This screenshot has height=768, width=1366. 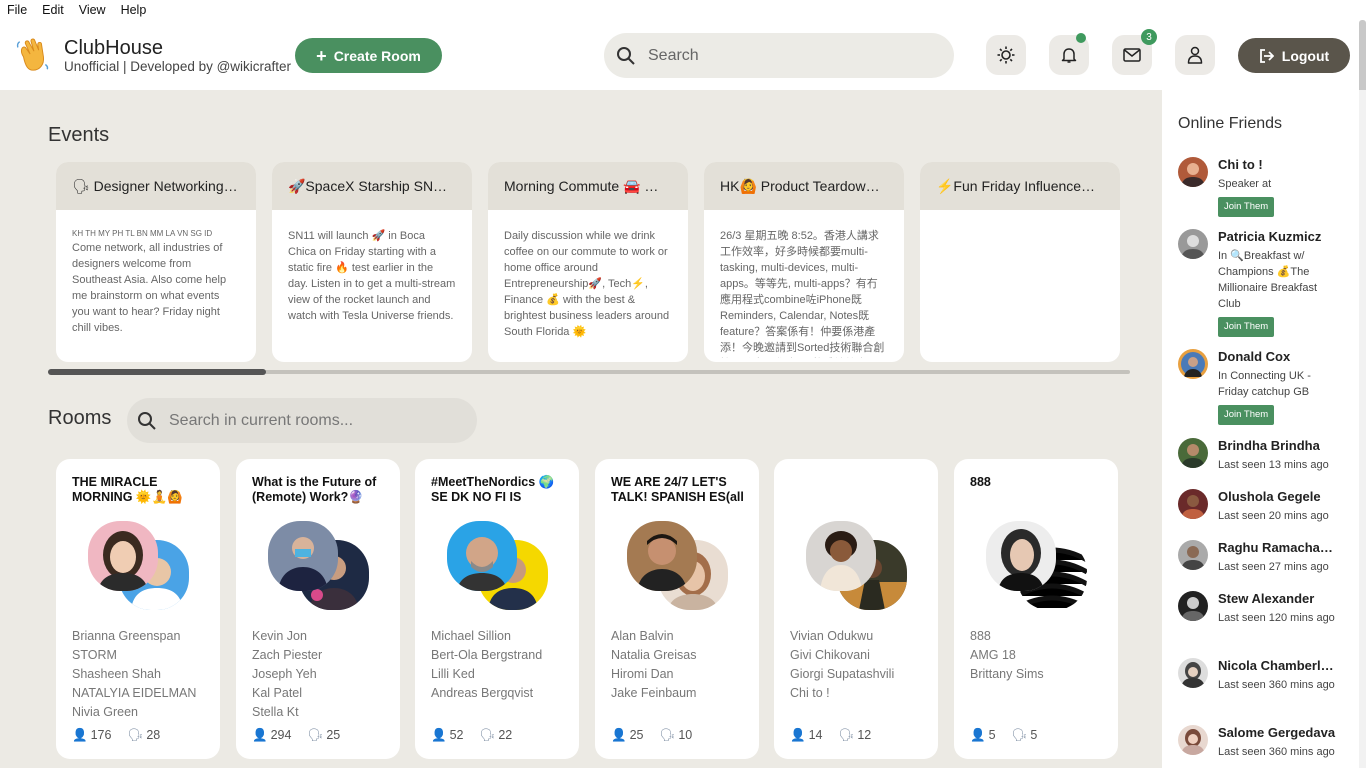 What do you see at coordinates (654, 693) in the screenshot?
I see `participant-name: Jake Feinbaum` at bounding box center [654, 693].